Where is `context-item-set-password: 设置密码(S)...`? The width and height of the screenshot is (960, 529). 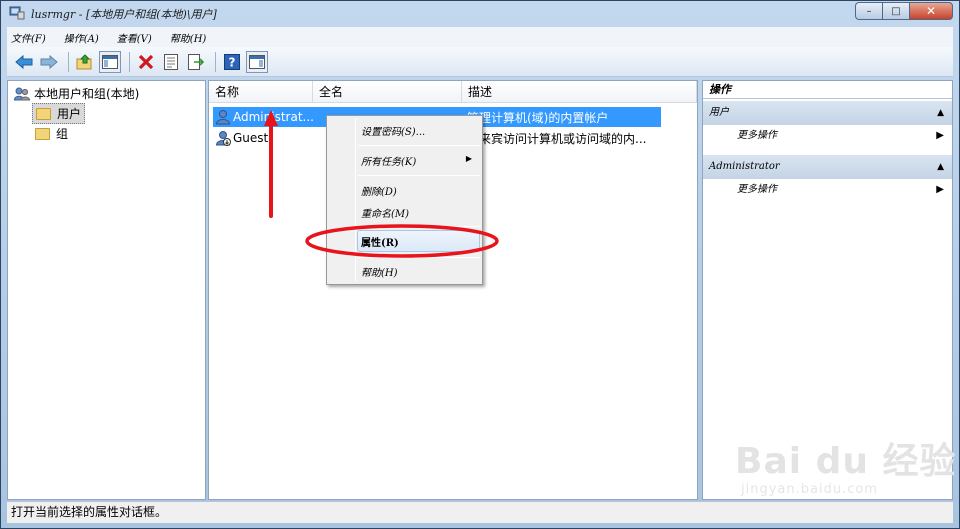 context-item-set-password: 设置密码(S)... is located at coordinates (393, 130).